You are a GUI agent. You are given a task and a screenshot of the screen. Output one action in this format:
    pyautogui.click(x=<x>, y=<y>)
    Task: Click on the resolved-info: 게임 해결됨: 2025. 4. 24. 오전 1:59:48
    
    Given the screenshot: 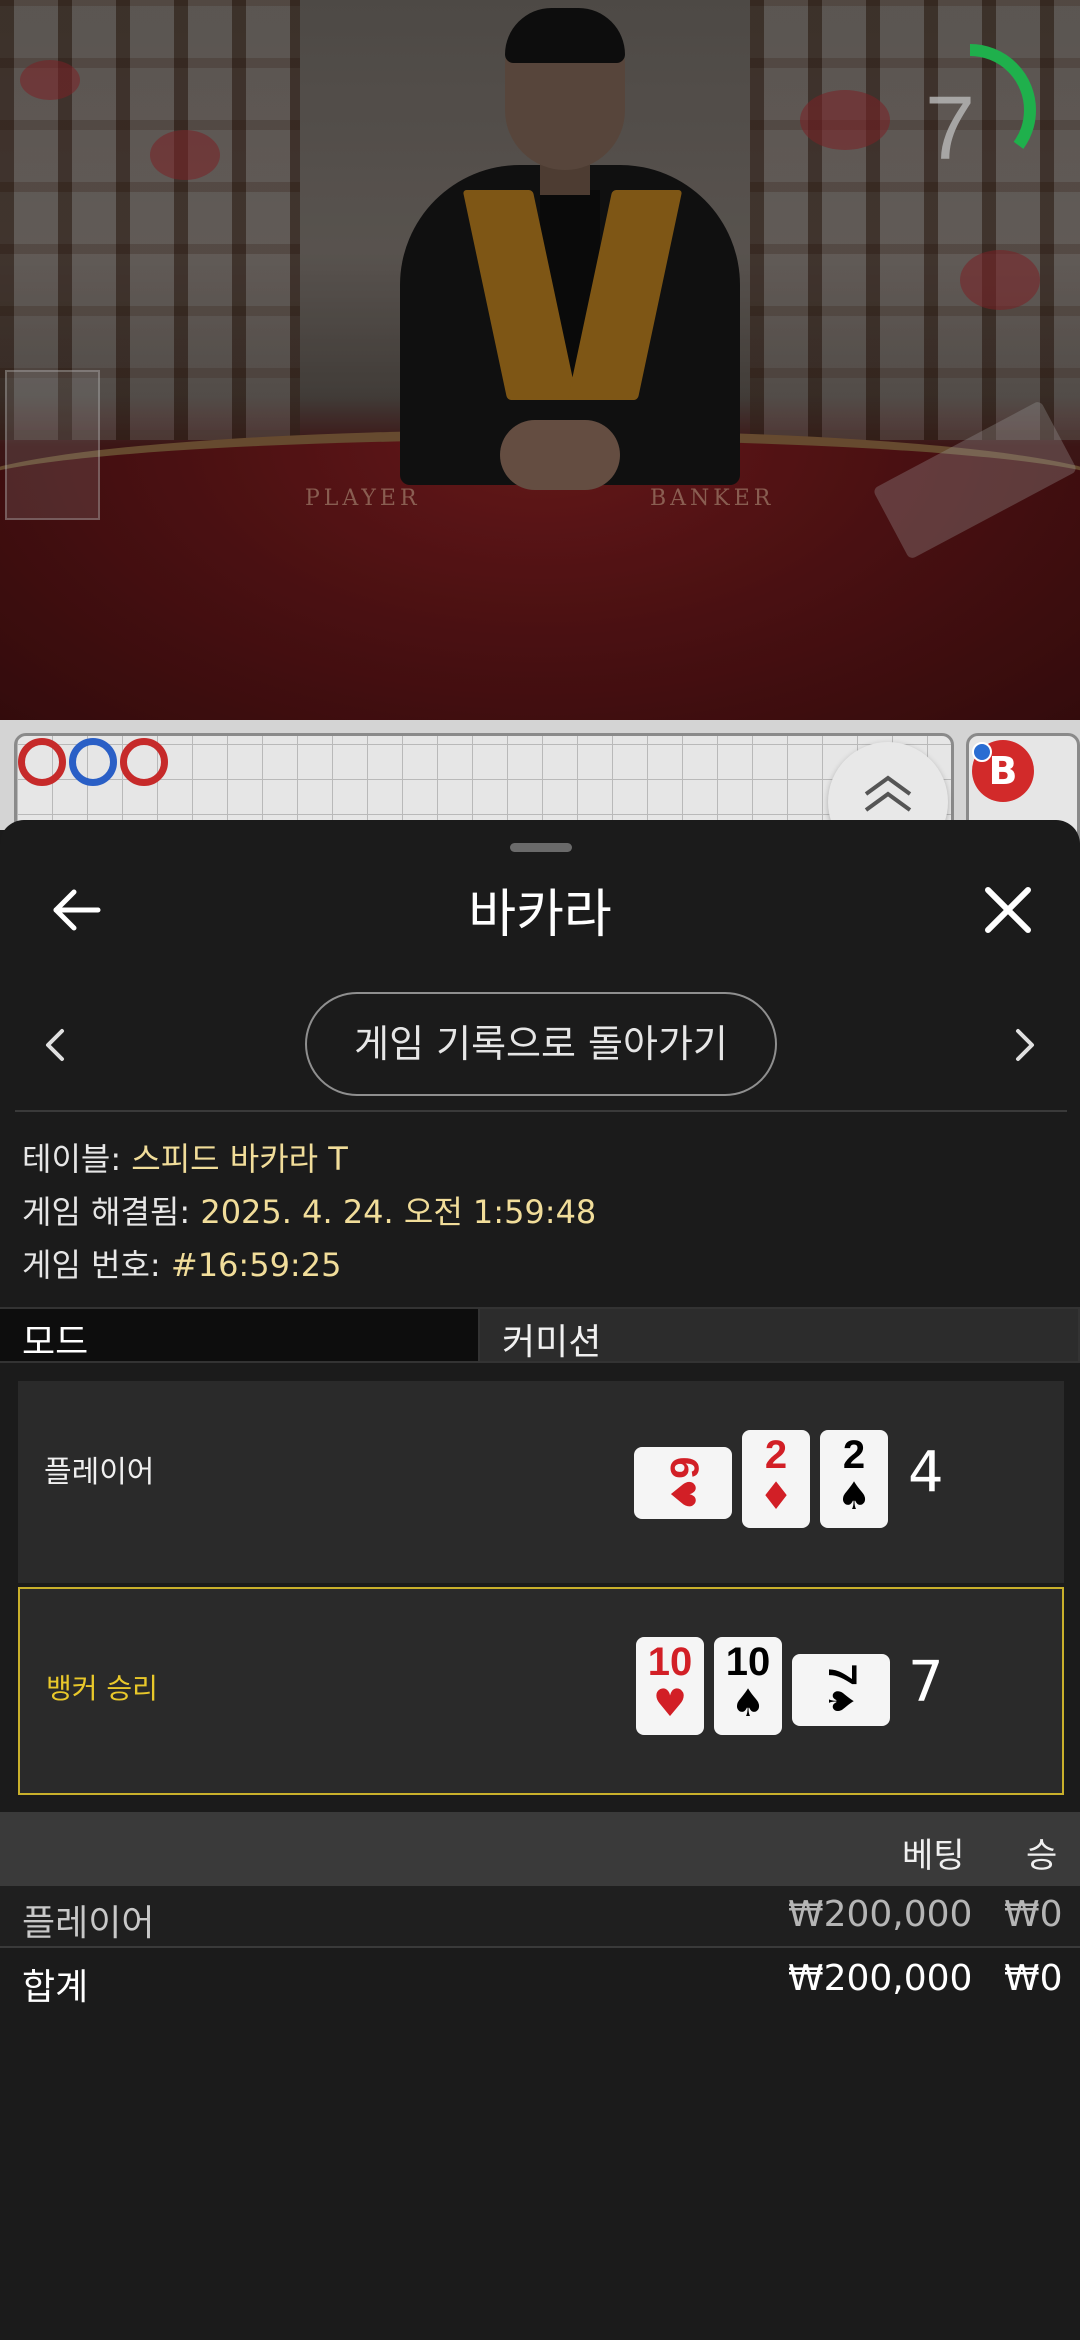 What is the action you would take?
    pyautogui.click(x=309, y=1210)
    